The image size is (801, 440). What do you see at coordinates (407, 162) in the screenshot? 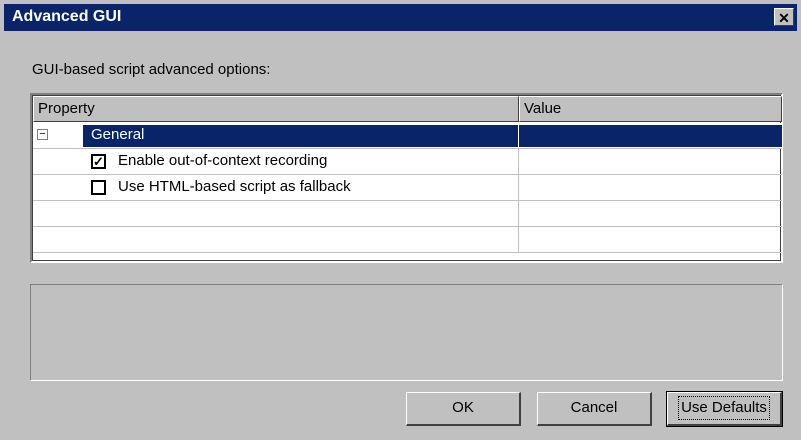
I see `grid-row-out-of-context: ✓ Enable out-of-context recording` at bounding box center [407, 162].